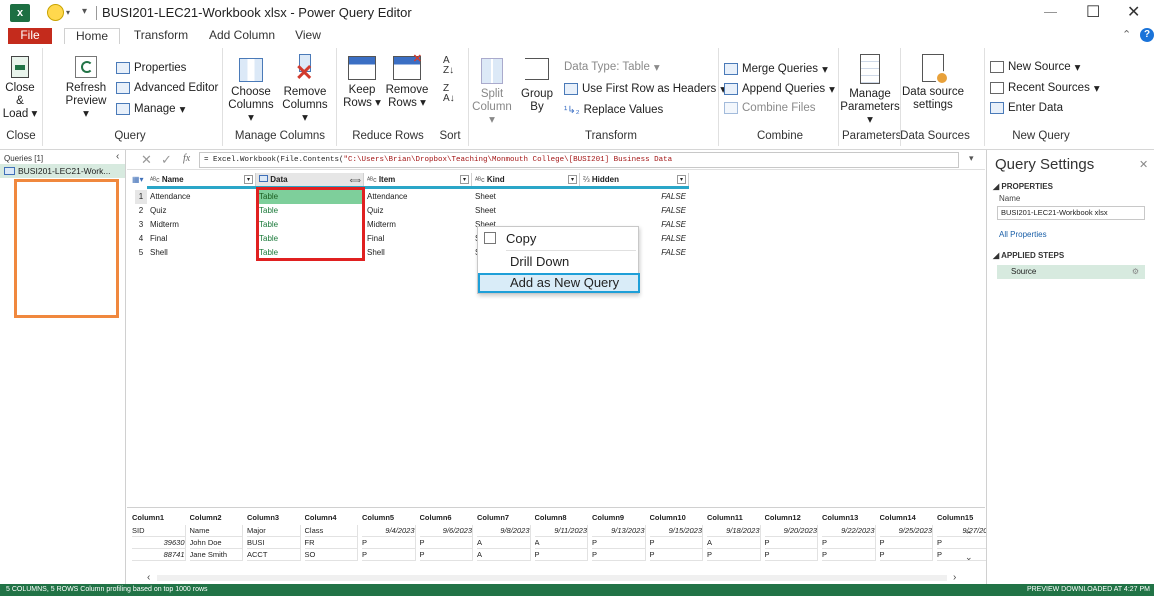  What do you see at coordinates (274, 555) in the screenshot?
I see `preview-cell: ACCT` at bounding box center [274, 555].